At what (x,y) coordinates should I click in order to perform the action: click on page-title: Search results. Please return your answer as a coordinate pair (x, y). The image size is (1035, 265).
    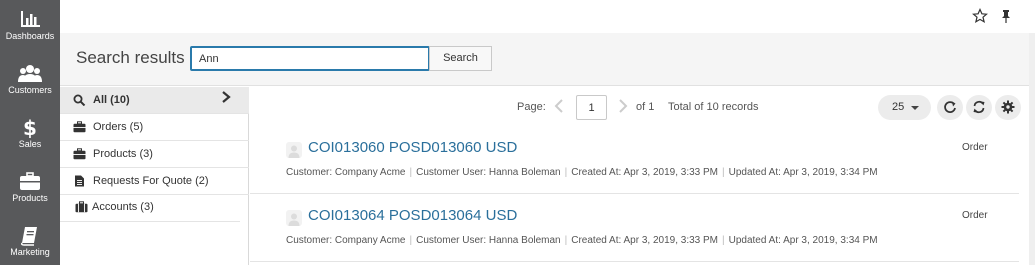
    Looking at the image, I should click on (130, 57).